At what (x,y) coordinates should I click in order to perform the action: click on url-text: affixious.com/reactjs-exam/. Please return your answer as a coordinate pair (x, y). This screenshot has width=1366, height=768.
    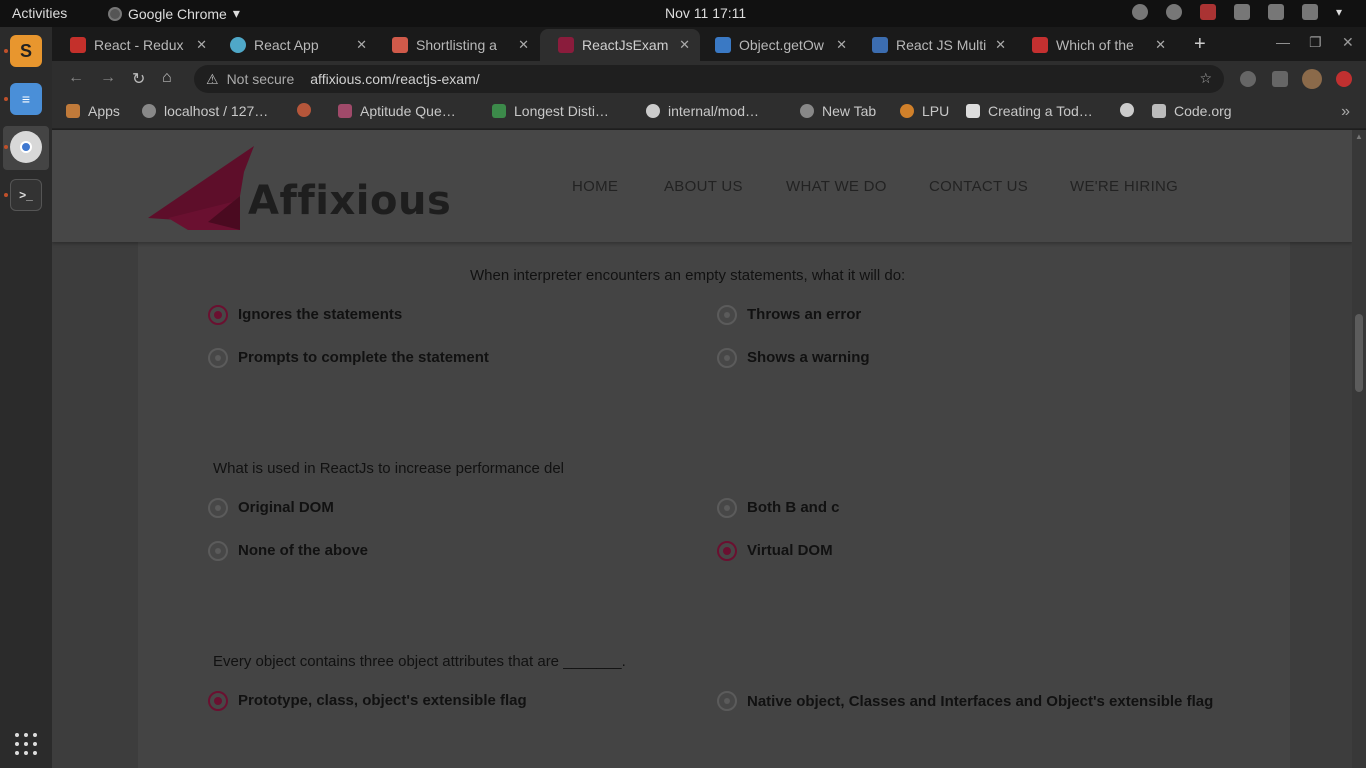
    Looking at the image, I should click on (394, 79).